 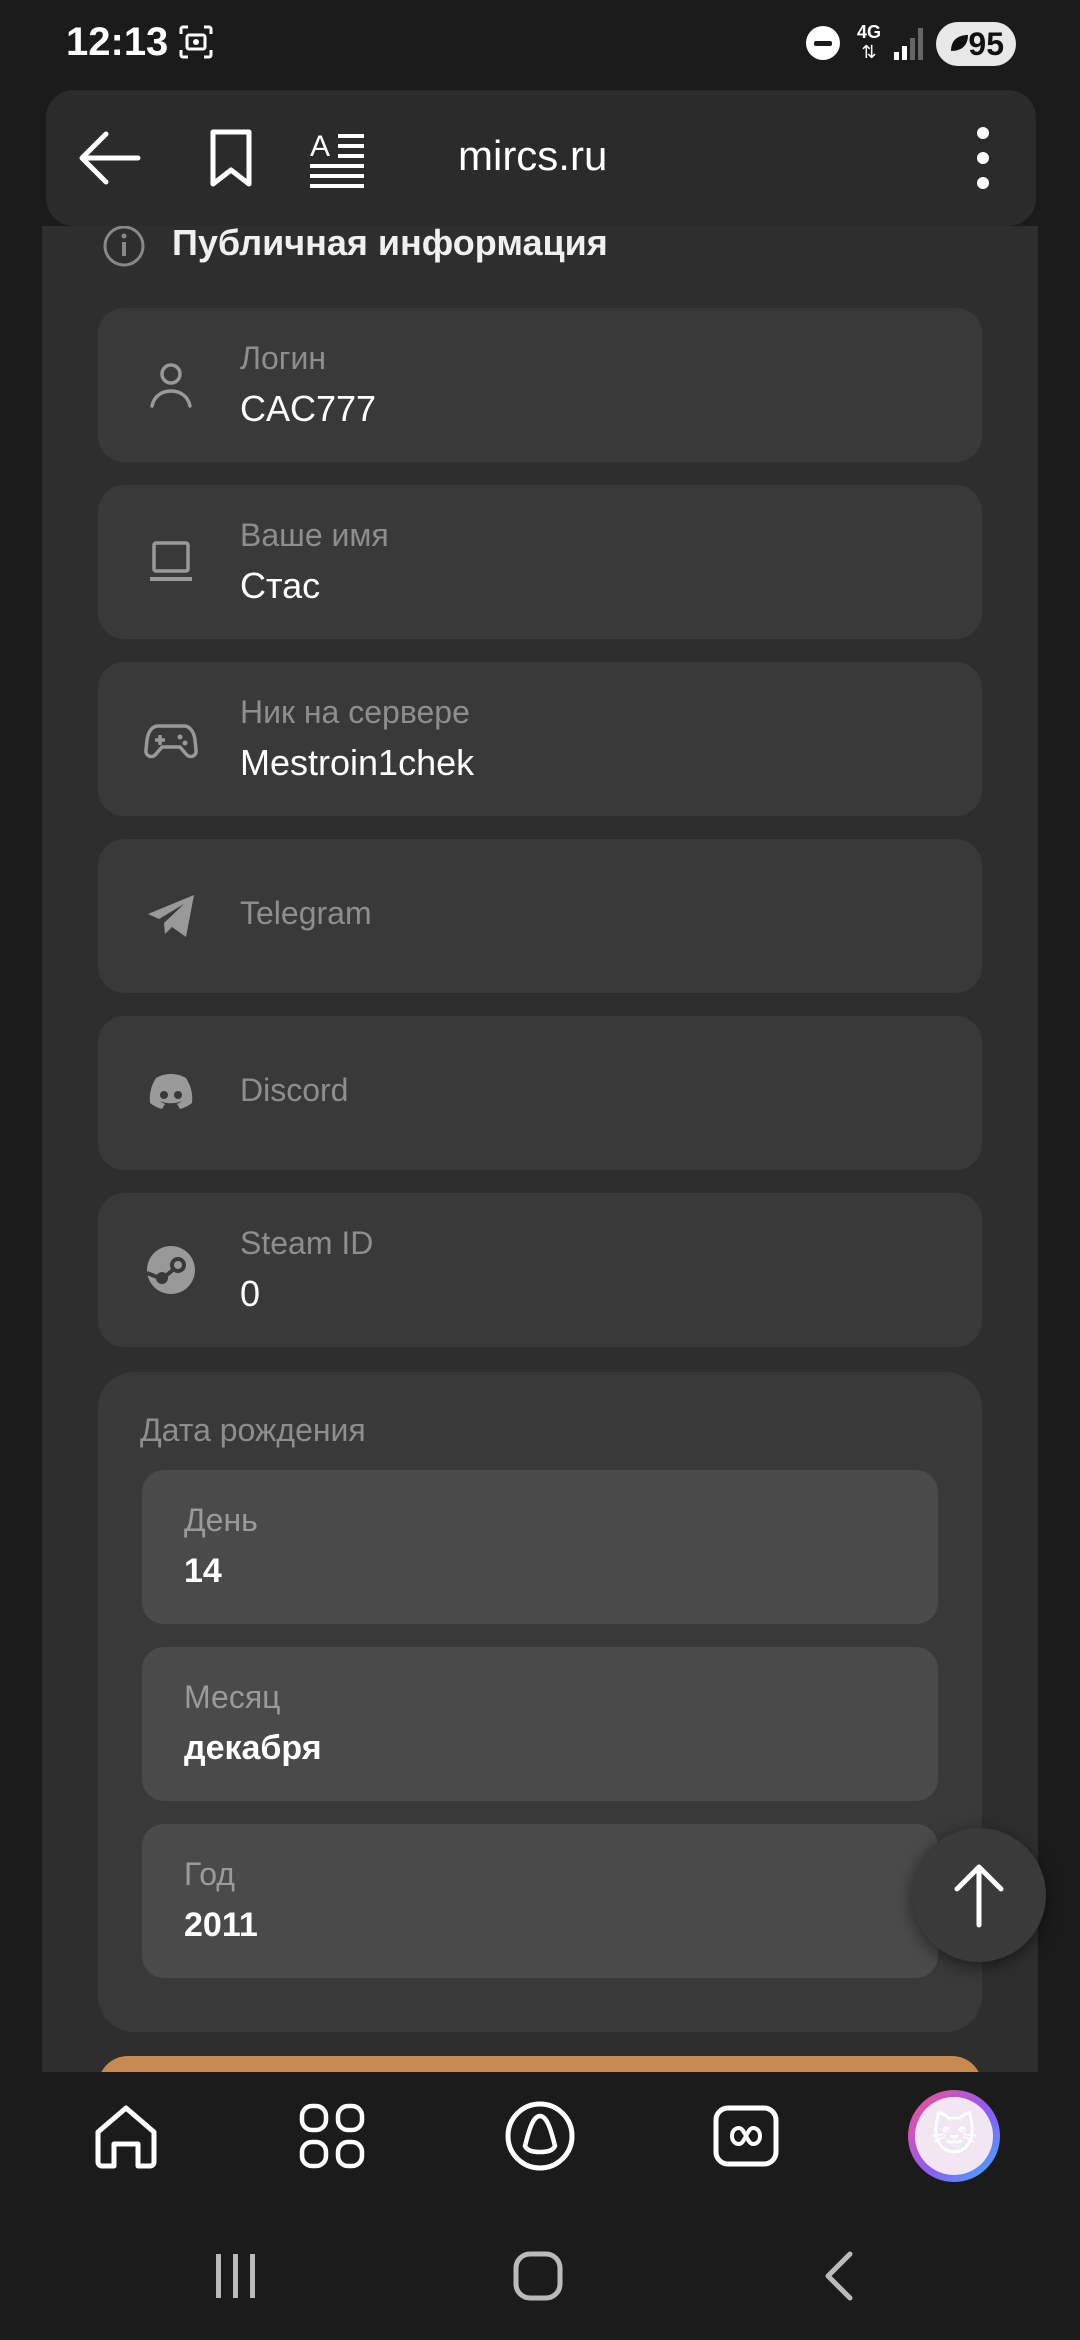 What do you see at coordinates (171, 741) in the screenshot?
I see `gamepad-icon` at bounding box center [171, 741].